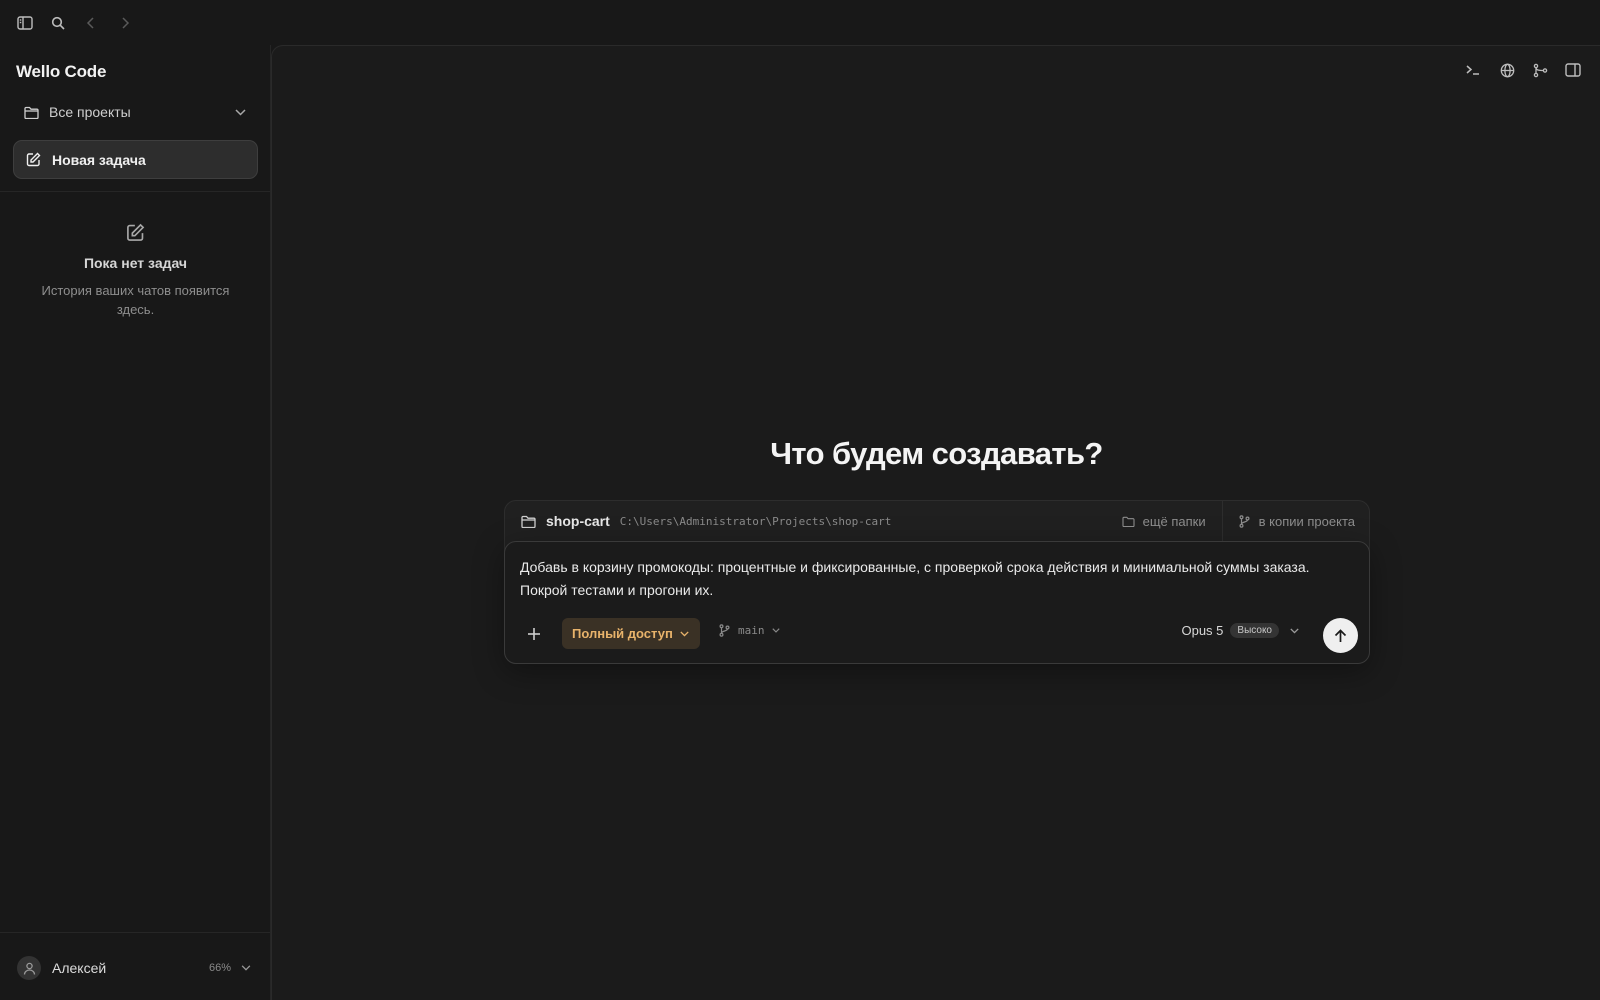 This screenshot has height=1000, width=1600. I want to click on projects-dropdown: Все проекты, so click(135, 112).